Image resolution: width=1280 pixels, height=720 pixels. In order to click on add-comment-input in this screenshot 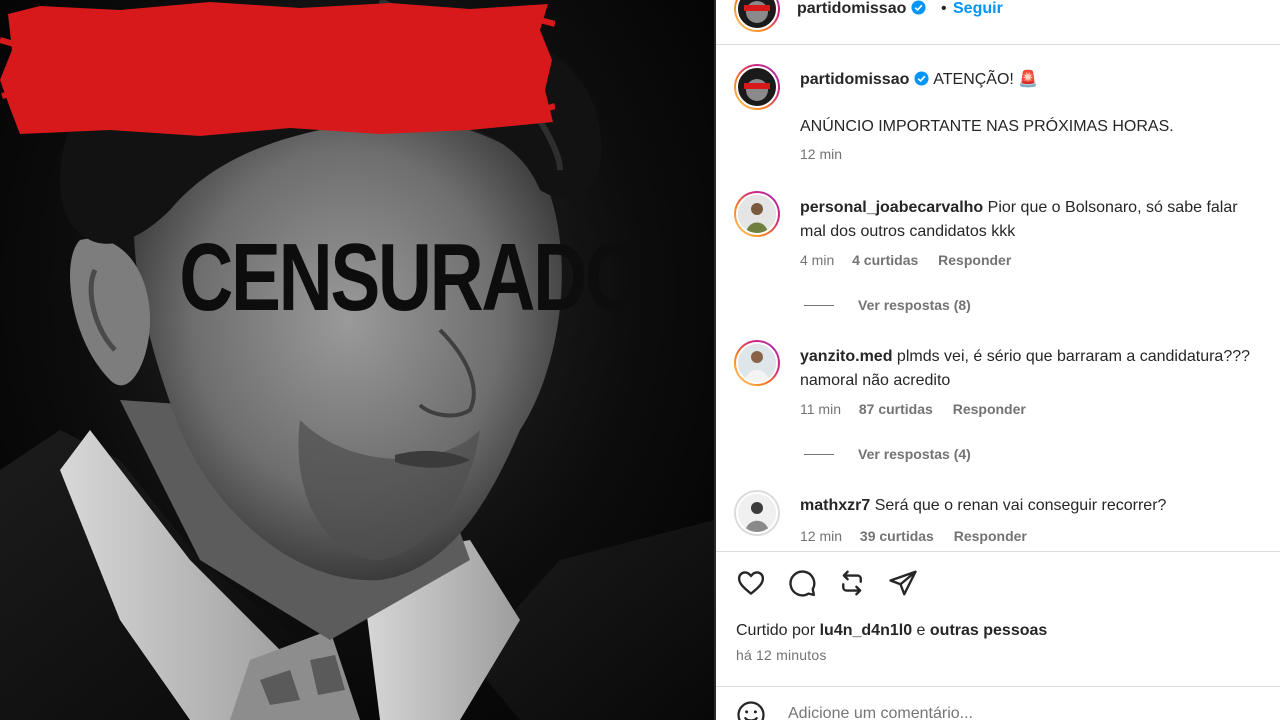, I will do `click(998, 712)`.